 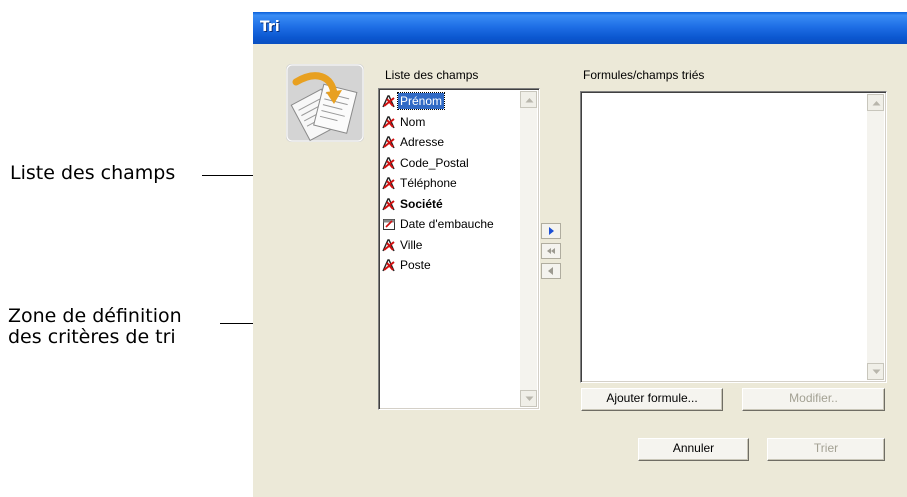 I want to click on window-title: Tri, so click(x=270, y=27).